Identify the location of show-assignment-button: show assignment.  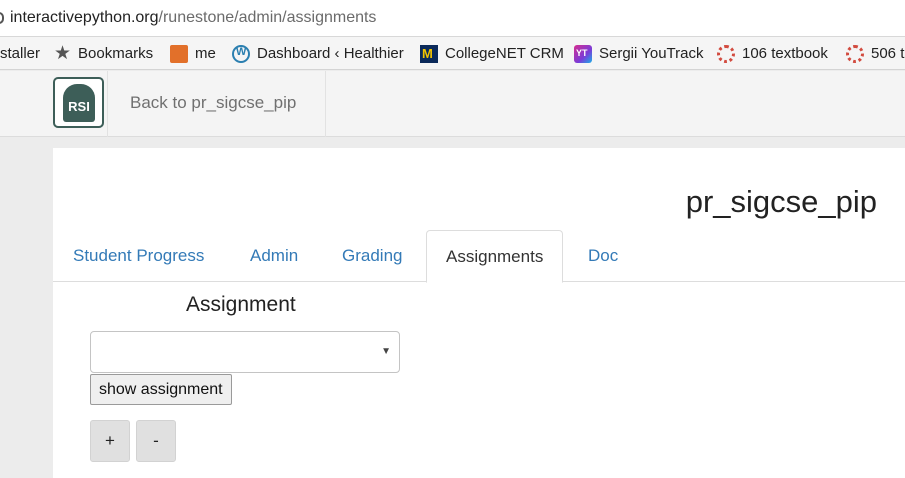
(161, 389).